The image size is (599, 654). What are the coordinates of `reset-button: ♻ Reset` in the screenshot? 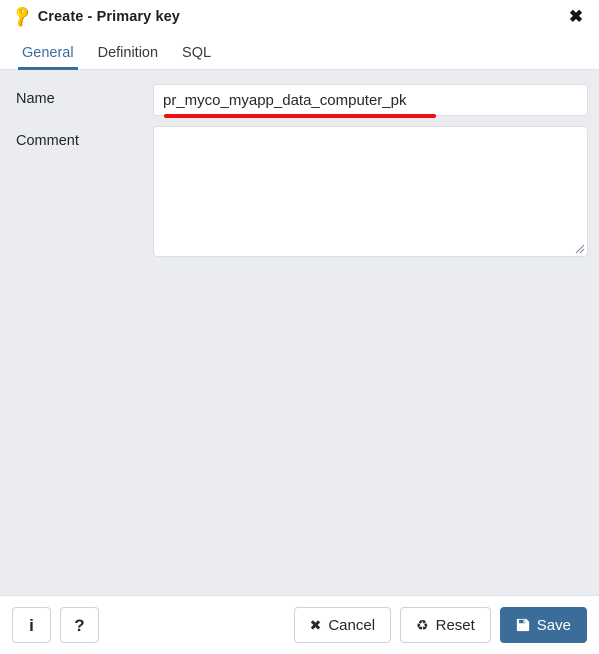 It's located at (445, 625).